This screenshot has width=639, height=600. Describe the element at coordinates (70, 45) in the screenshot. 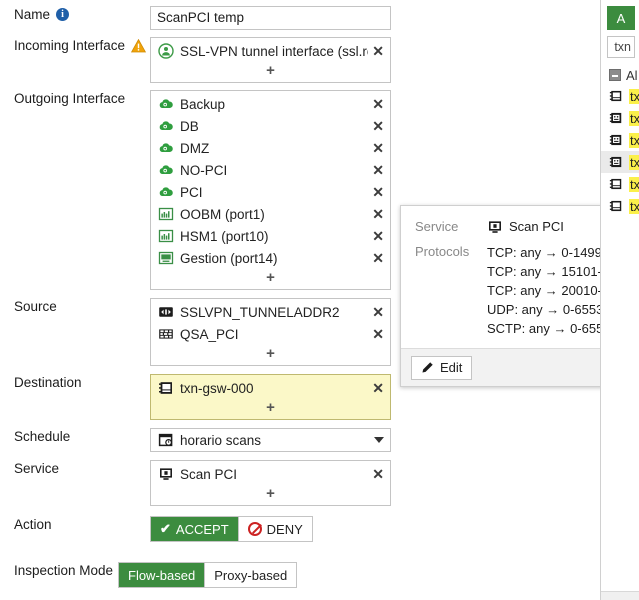

I see `incoming-interface-label-text: Incoming Interface` at that location.